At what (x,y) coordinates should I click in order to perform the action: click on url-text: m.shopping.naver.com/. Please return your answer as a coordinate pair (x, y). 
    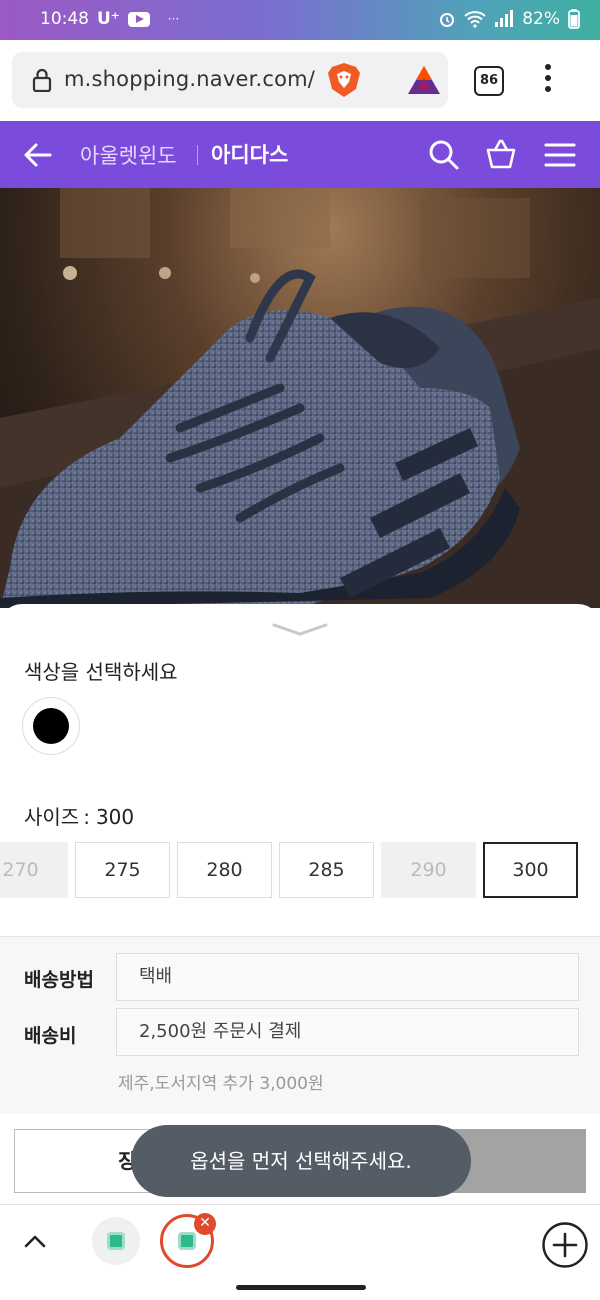
    Looking at the image, I should click on (189, 79).